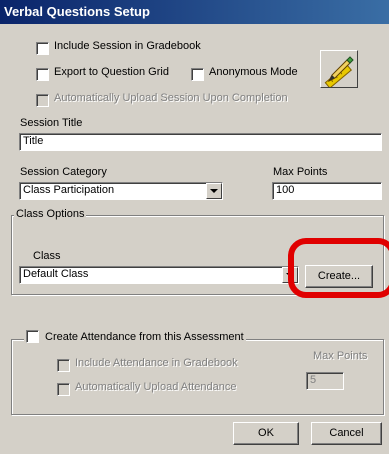 Image resolution: width=389 pixels, height=454 pixels. I want to click on attendance-max-points-label: Max Points, so click(340, 356).